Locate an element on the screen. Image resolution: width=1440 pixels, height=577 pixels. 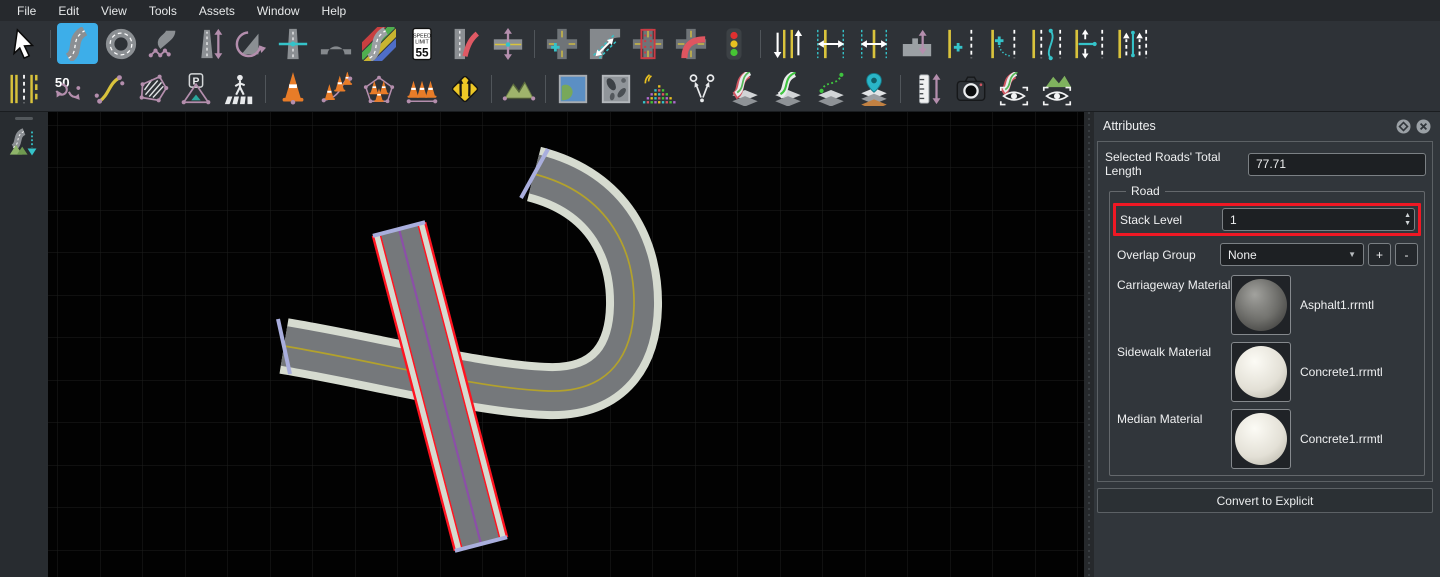
svg-text: 55 is located at coordinates (422, 52).